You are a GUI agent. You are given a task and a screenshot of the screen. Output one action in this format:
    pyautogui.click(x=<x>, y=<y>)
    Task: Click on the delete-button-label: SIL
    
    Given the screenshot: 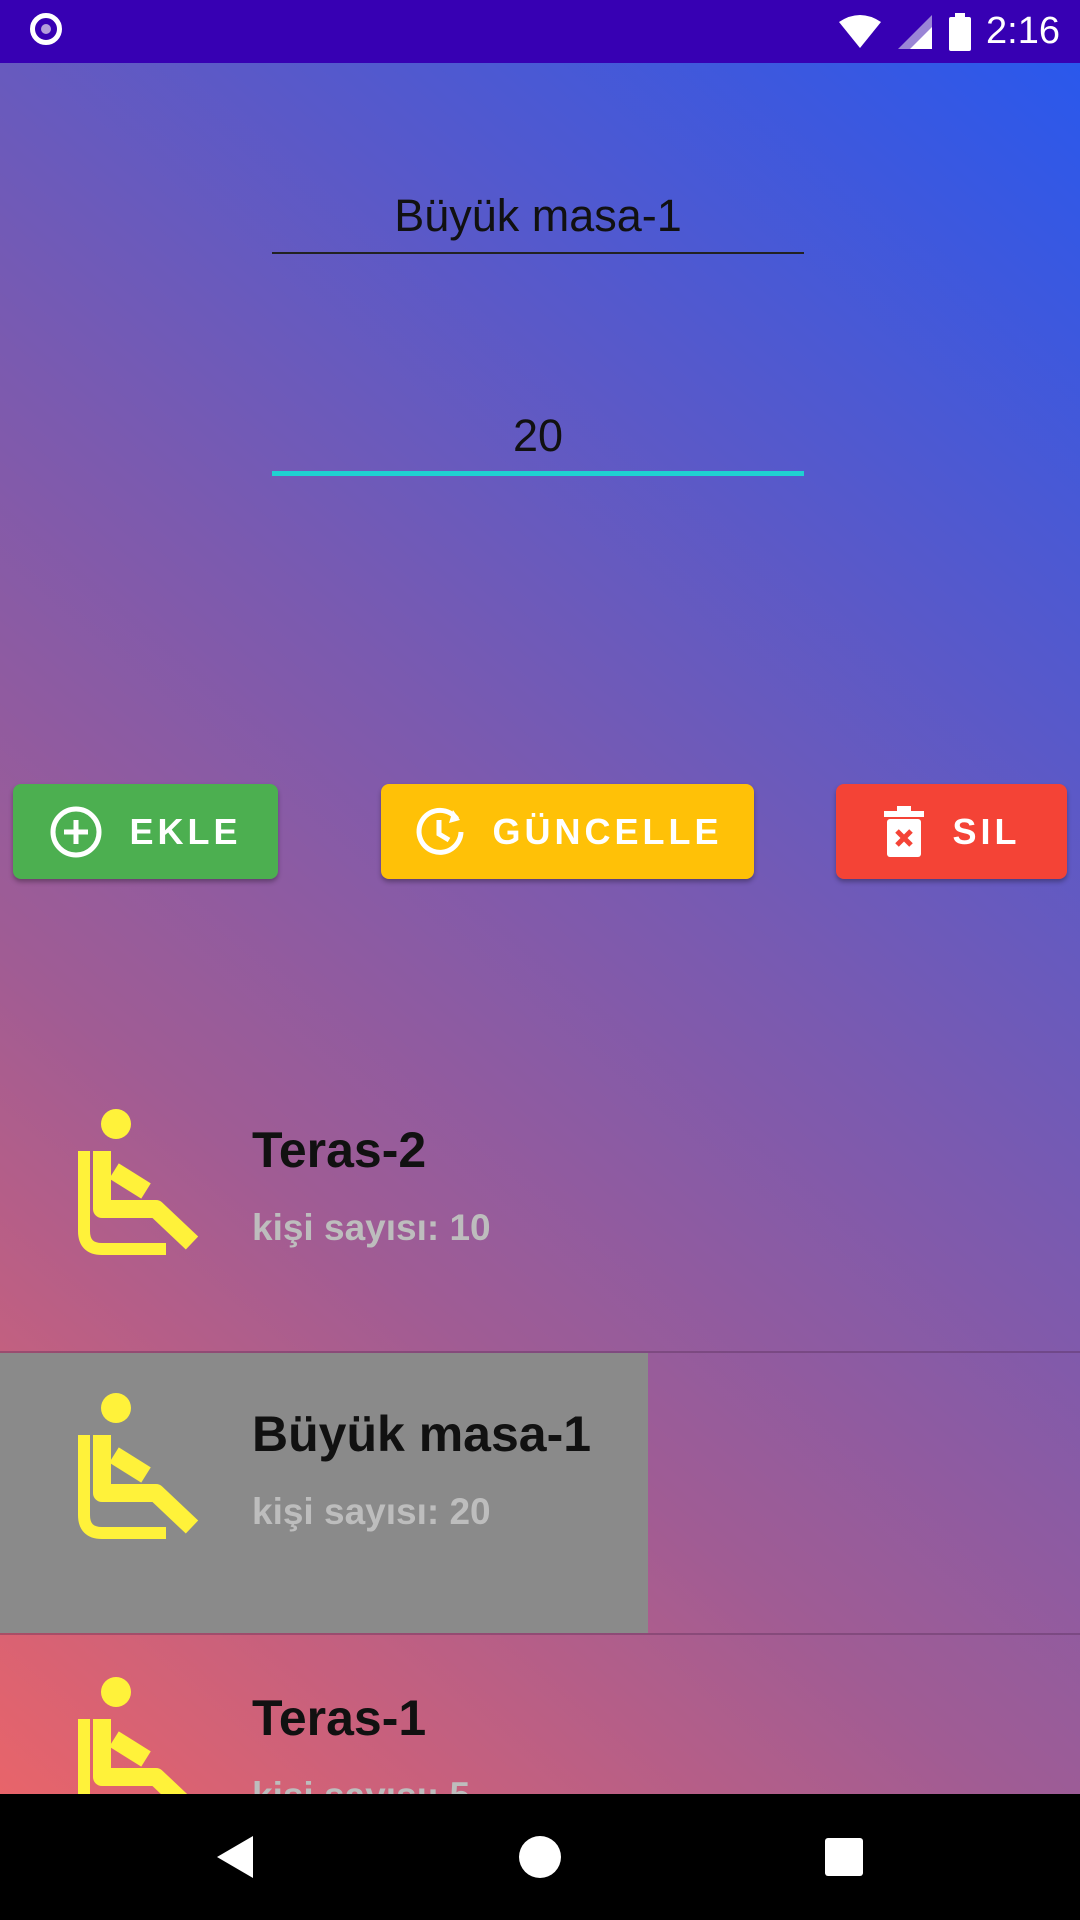 What is the action you would take?
    pyautogui.click(x=986, y=831)
    